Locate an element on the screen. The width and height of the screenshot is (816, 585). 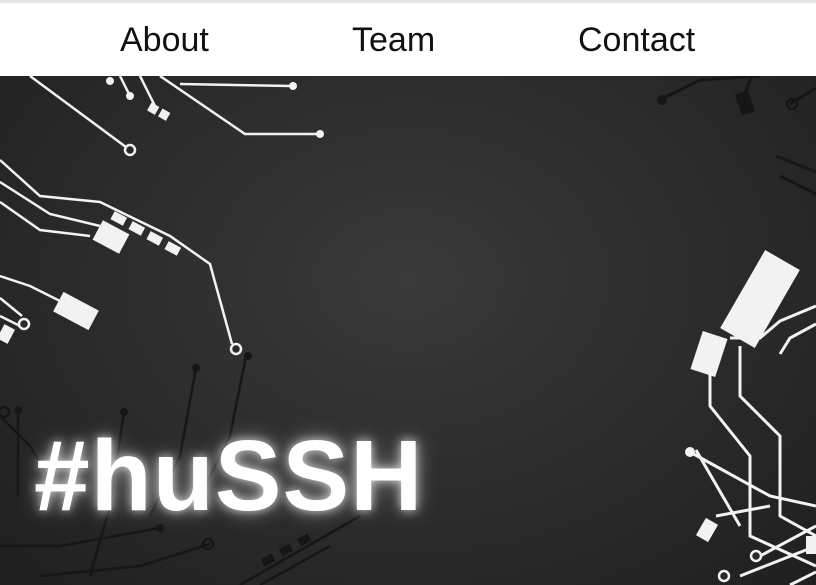
nav-link-contact: Contact is located at coordinates (636, 40).